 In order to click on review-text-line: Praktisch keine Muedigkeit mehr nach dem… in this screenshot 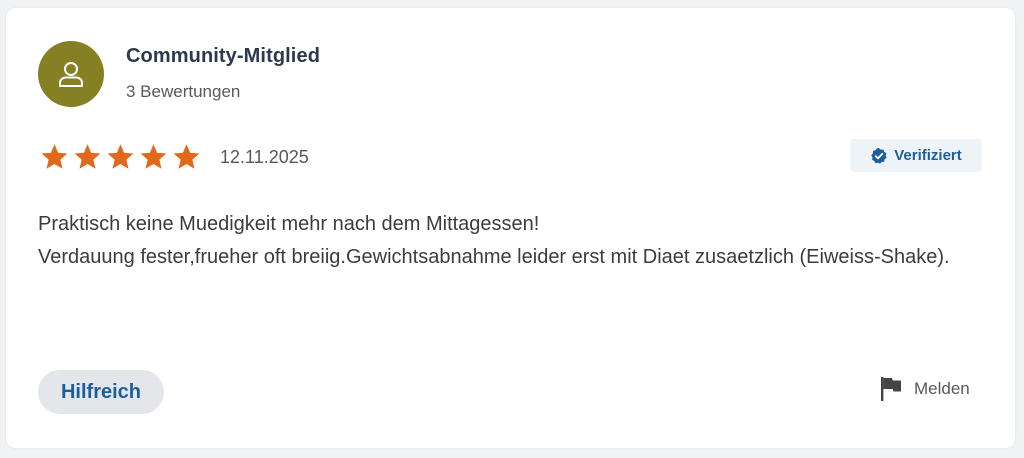, I will do `click(289, 224)`.